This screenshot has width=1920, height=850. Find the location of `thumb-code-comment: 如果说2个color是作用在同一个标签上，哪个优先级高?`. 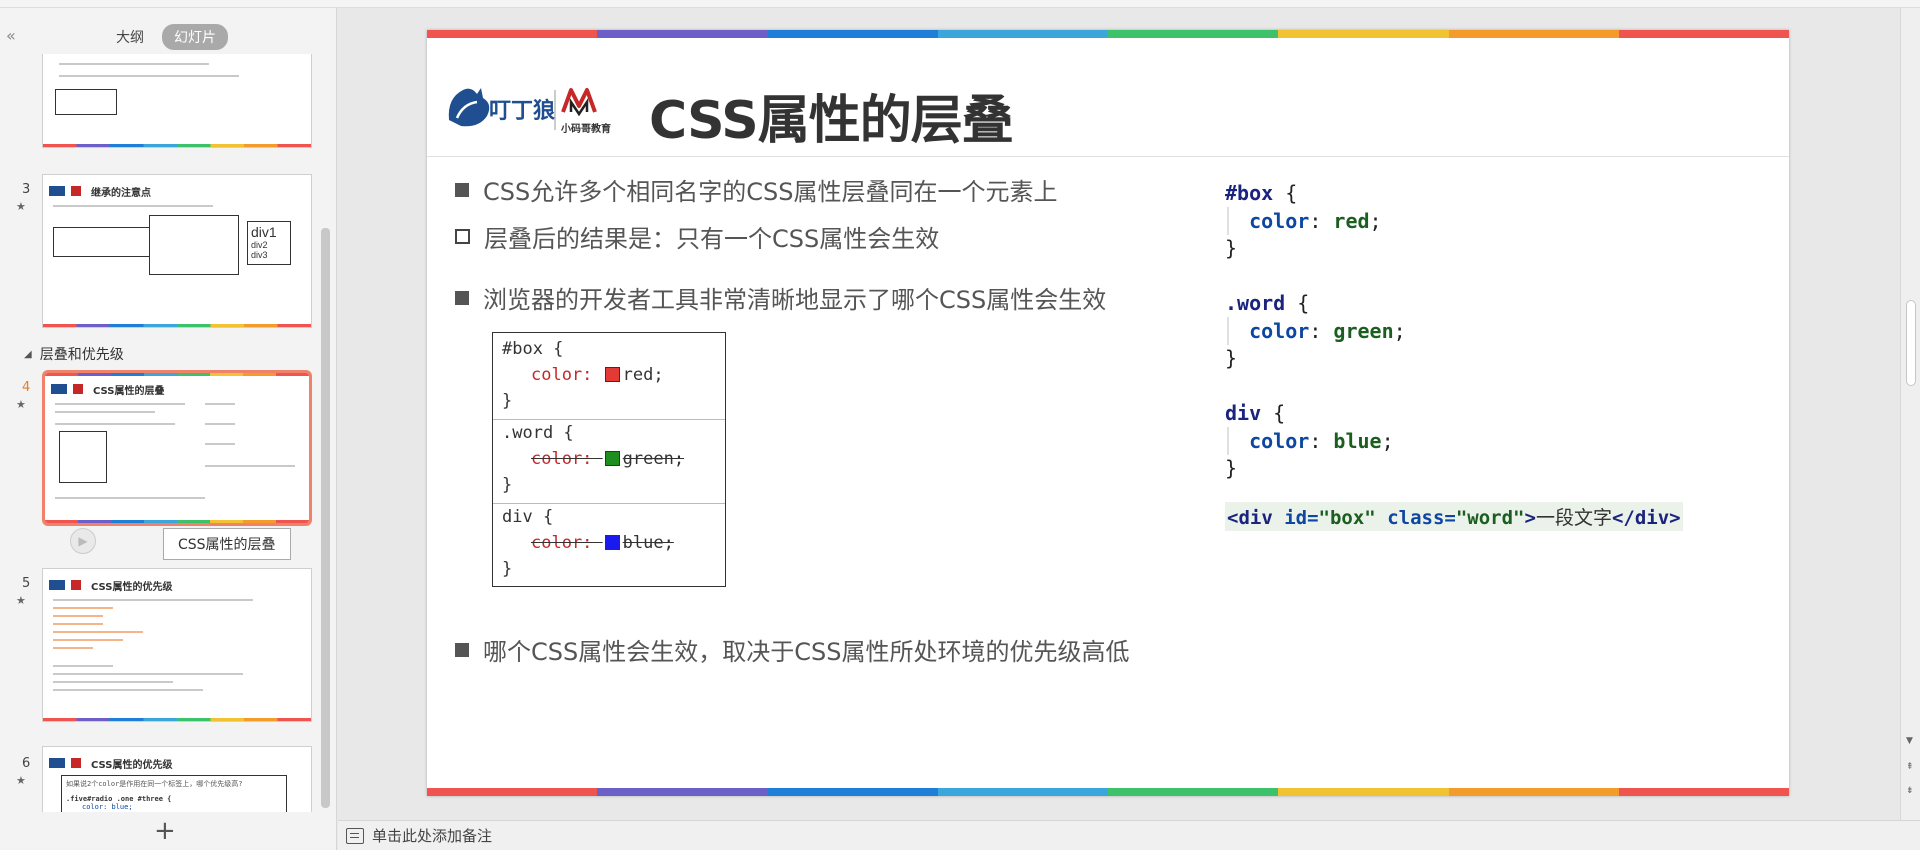

thumb-code-comment: 如果说2个color是作用在同一个标签上，哪个优先级高? is located at coordinates (154, 784).